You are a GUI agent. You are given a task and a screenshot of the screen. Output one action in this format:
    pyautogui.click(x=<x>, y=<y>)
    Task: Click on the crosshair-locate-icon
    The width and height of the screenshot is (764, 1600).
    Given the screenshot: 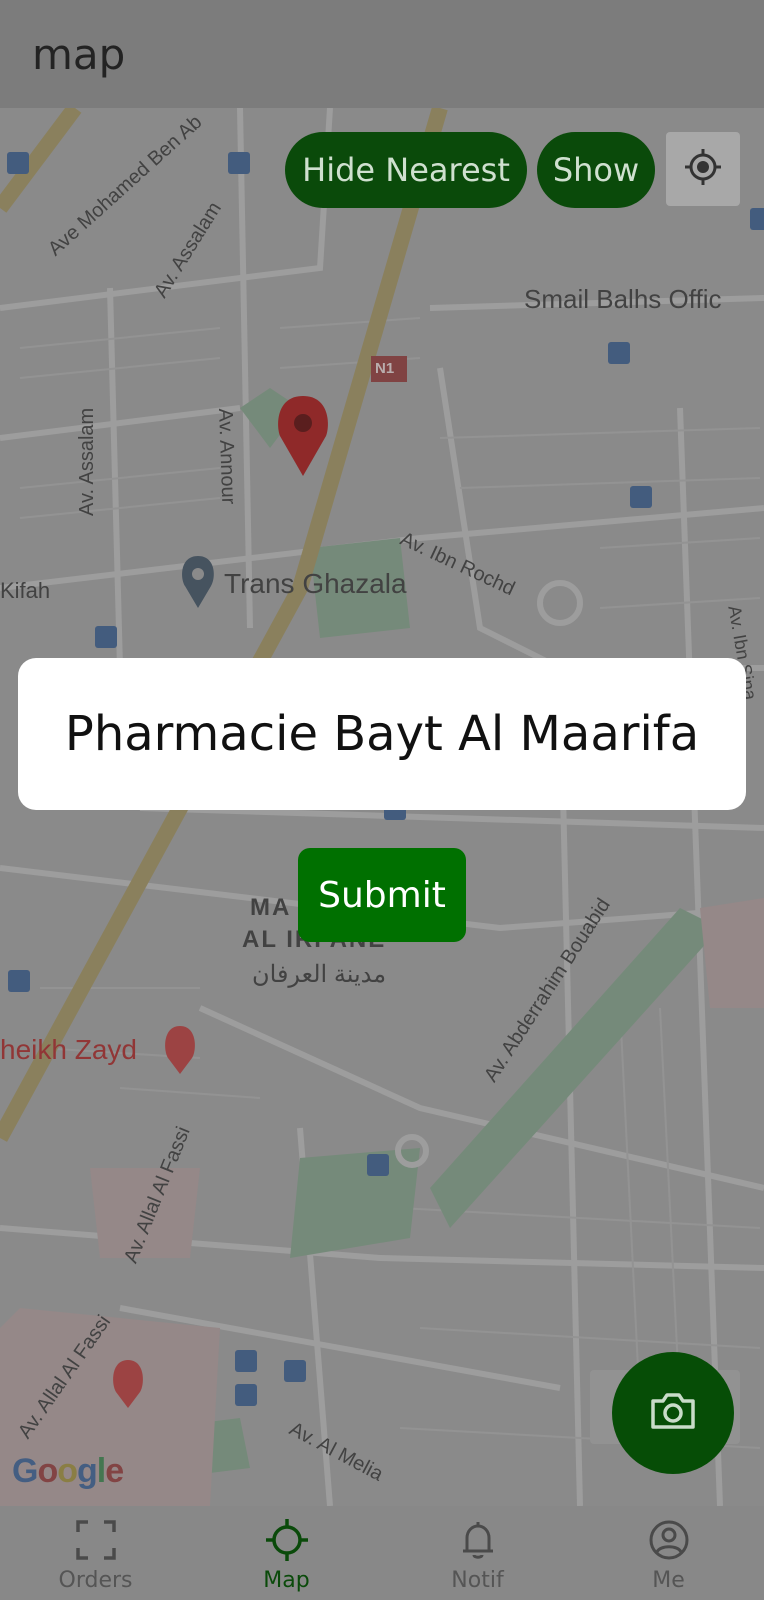 What is the action you would take?
    pyautogui.click(x=703, y=169)
    